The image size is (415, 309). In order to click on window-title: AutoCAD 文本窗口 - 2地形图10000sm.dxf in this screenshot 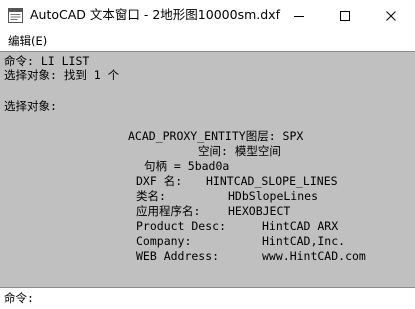, I will do `click(155, 14)`.